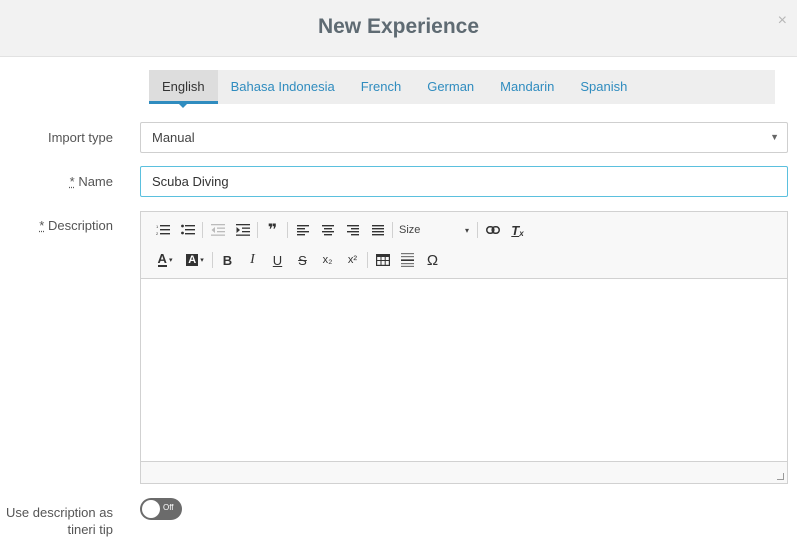  Describe the element at coordinates (492, 230) in the screenshot. I see `link-icon` at that location.